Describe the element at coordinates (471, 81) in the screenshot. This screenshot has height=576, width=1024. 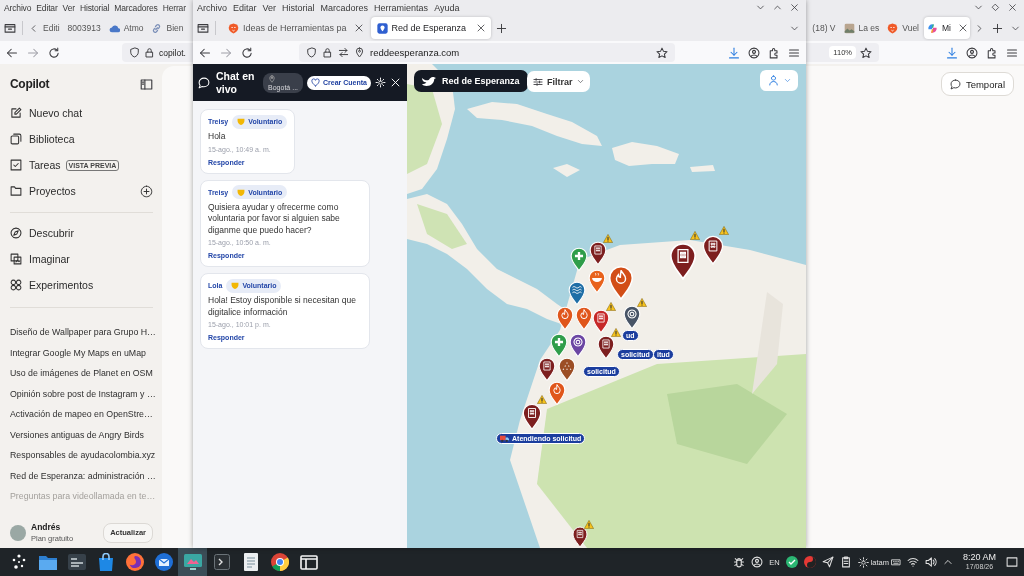
I see `brand-button: Red de Esperanza` at that location.